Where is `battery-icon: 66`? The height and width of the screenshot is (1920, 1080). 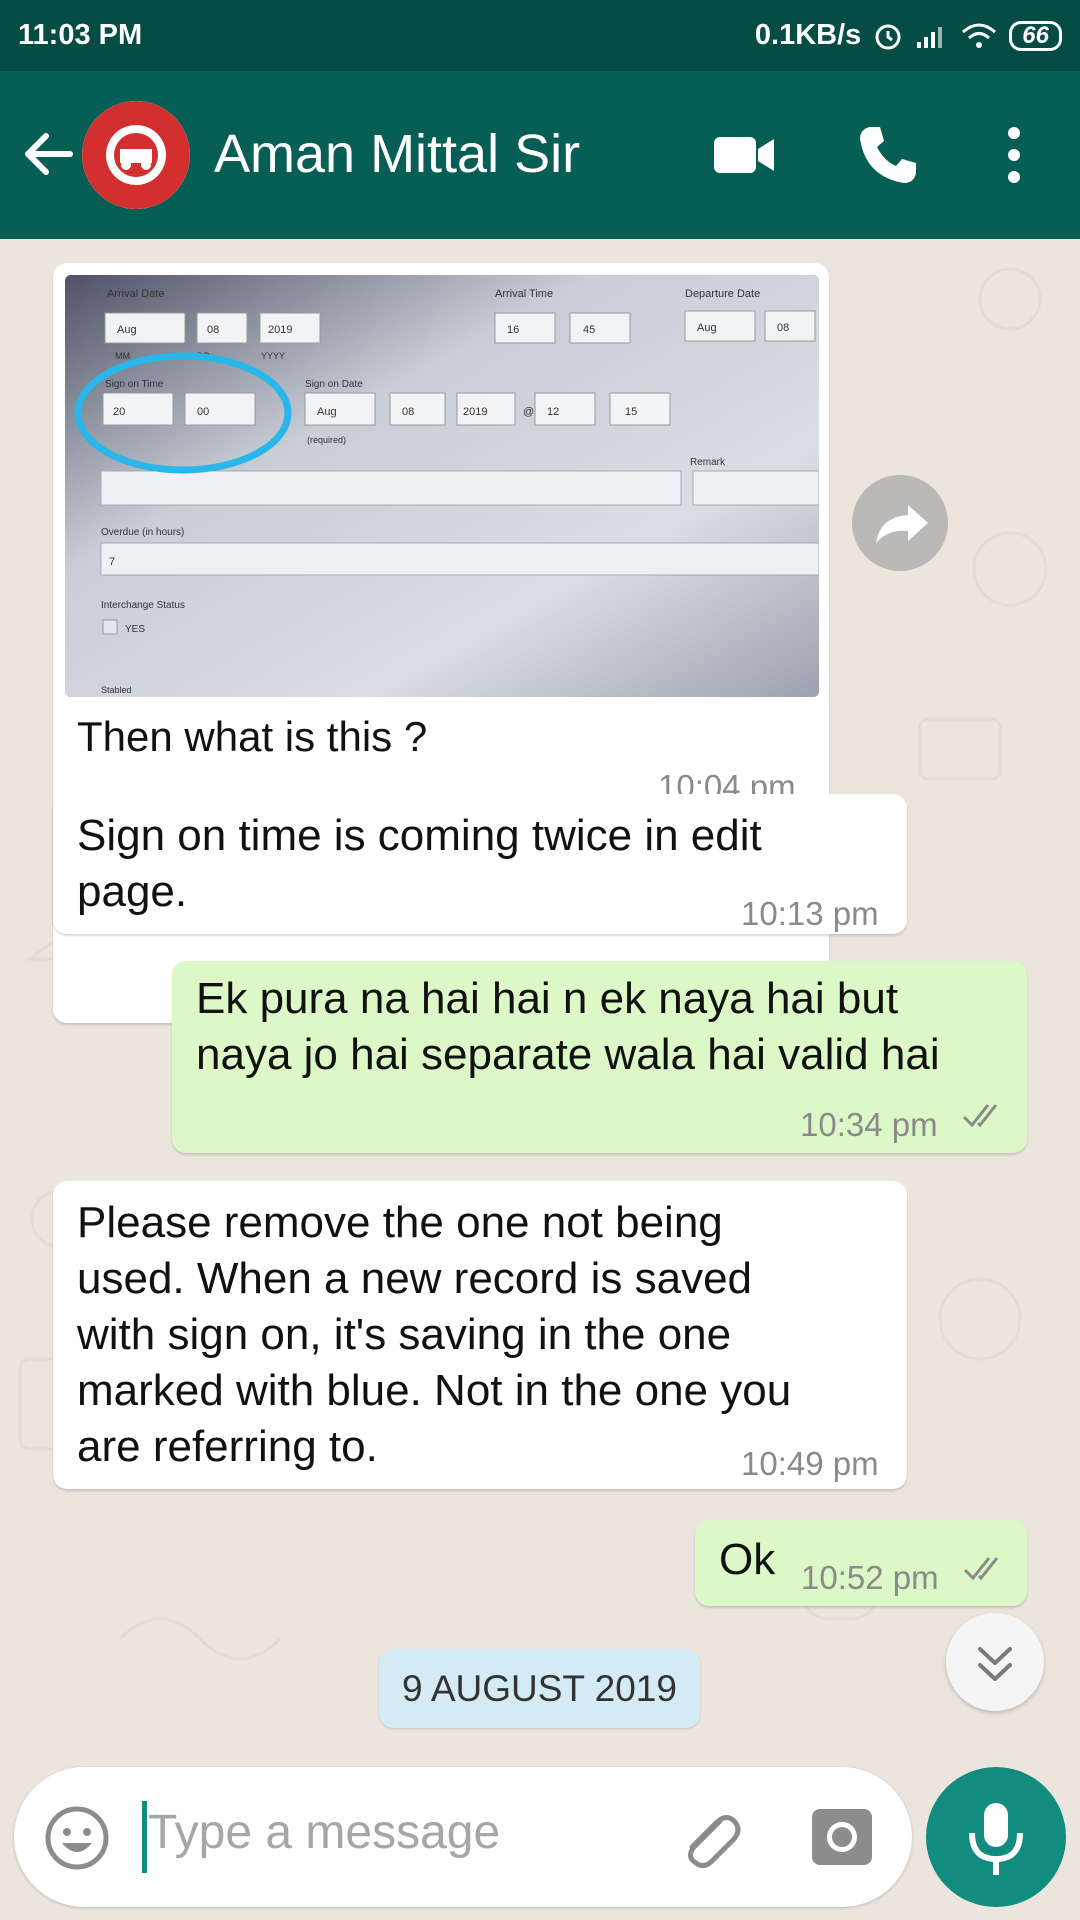 battery-icon: 66 is located at coordinates (1035, 35).